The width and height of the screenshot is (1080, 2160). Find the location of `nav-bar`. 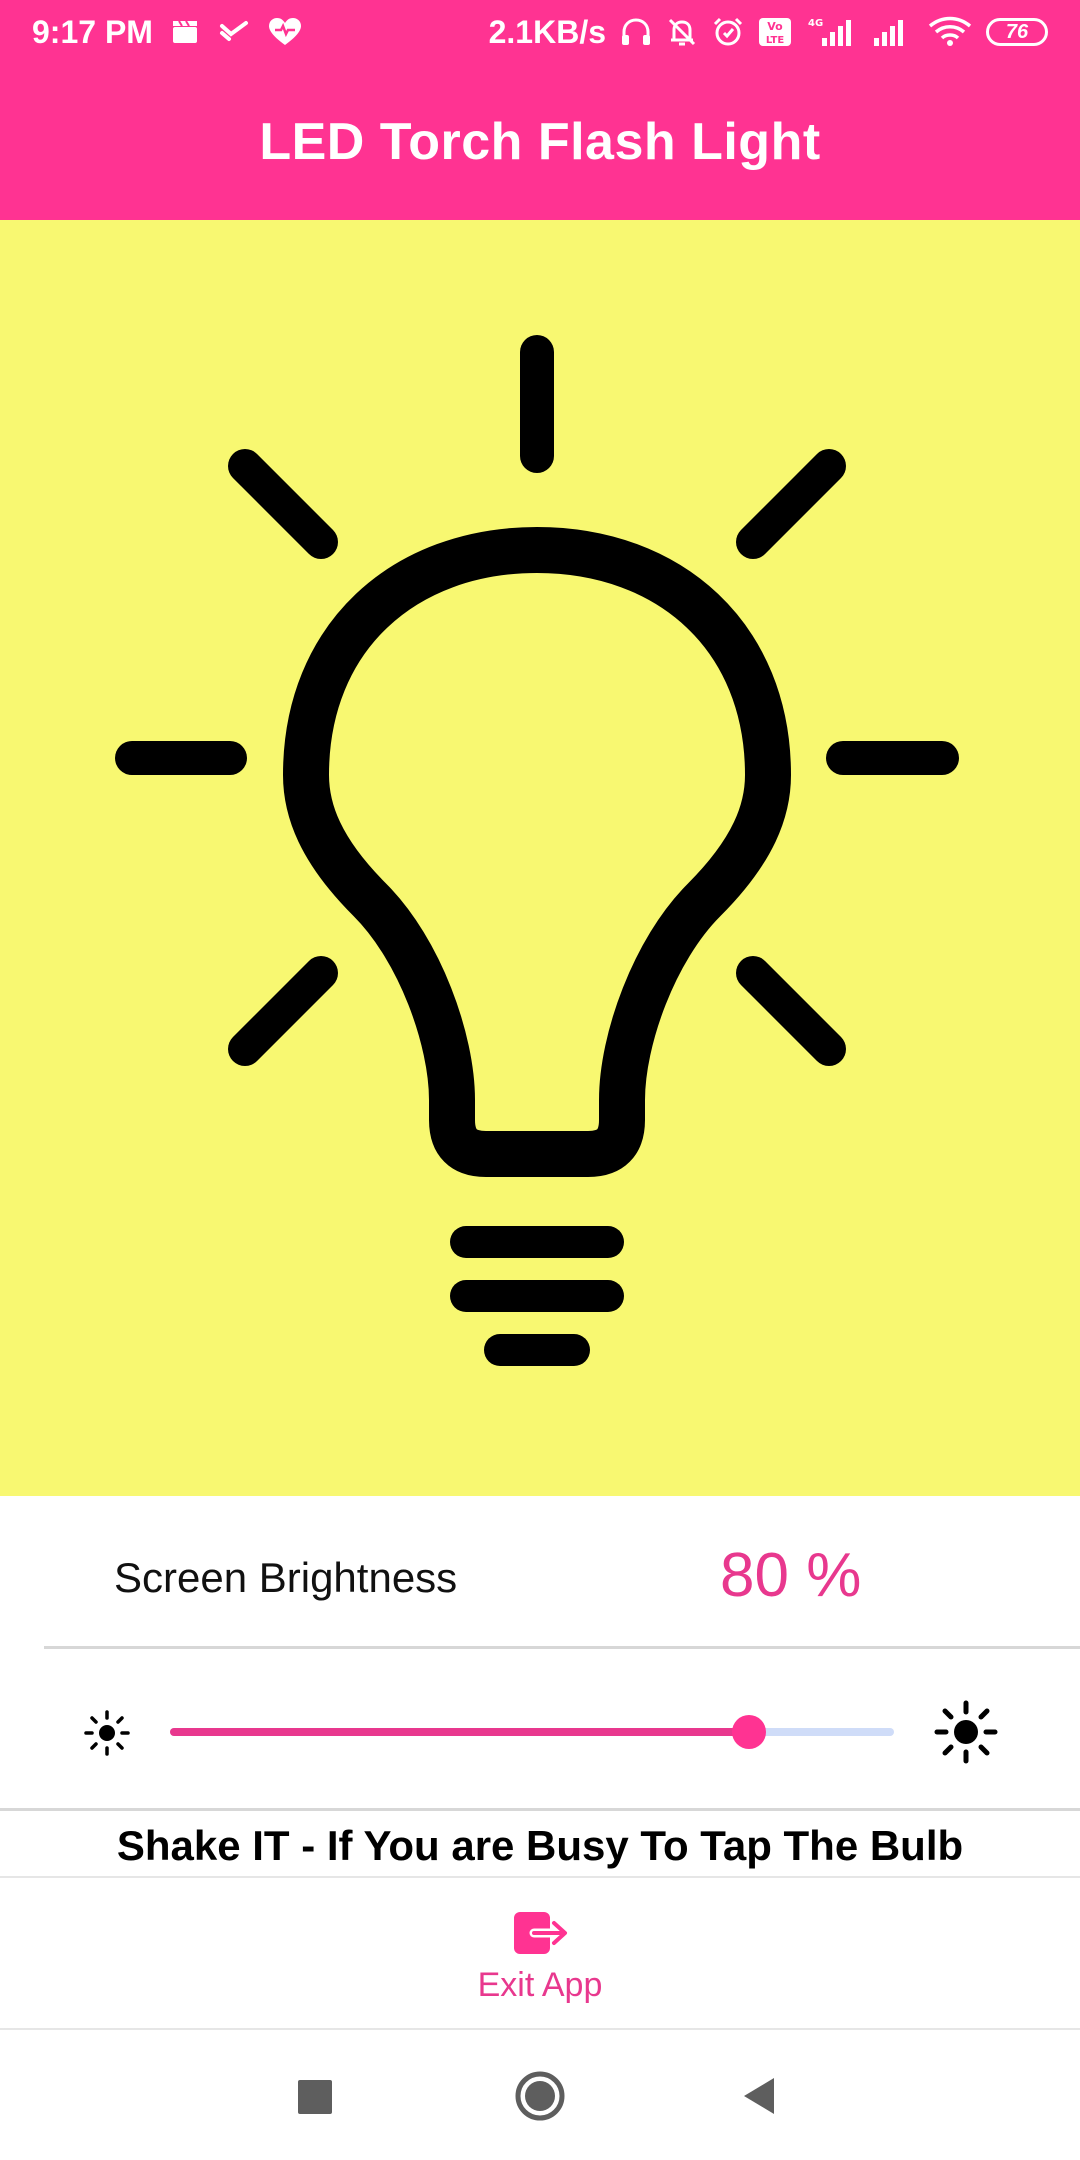

nav-bar is located at coordinates (540, 2095).